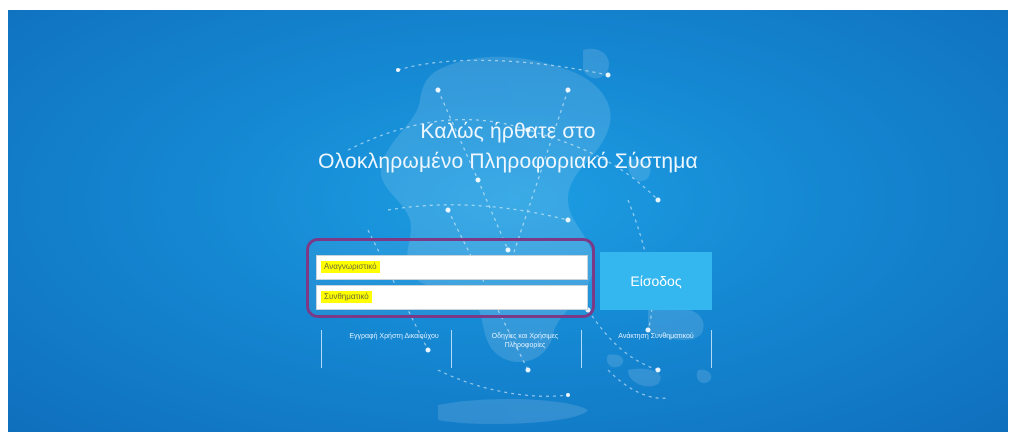 The width and height of the screenshot is (1014, 439). Describe the element at coordinates (394, 336) in the screenshot. I see `register-user-link: Εγγραφή Χρήστη Δικαιούχου` at that location.